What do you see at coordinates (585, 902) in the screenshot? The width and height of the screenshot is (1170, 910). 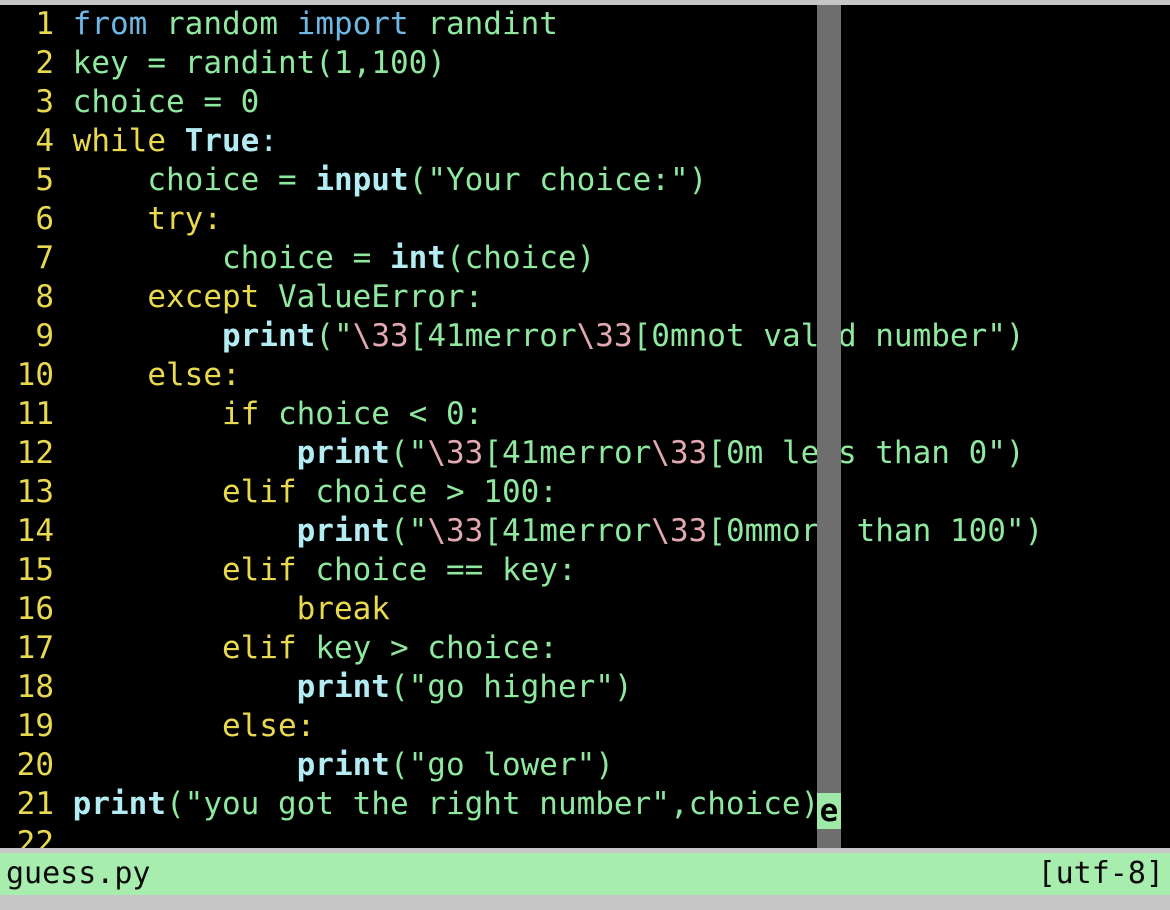 I see `window-bottom-border` at bounding box center [585, 902].